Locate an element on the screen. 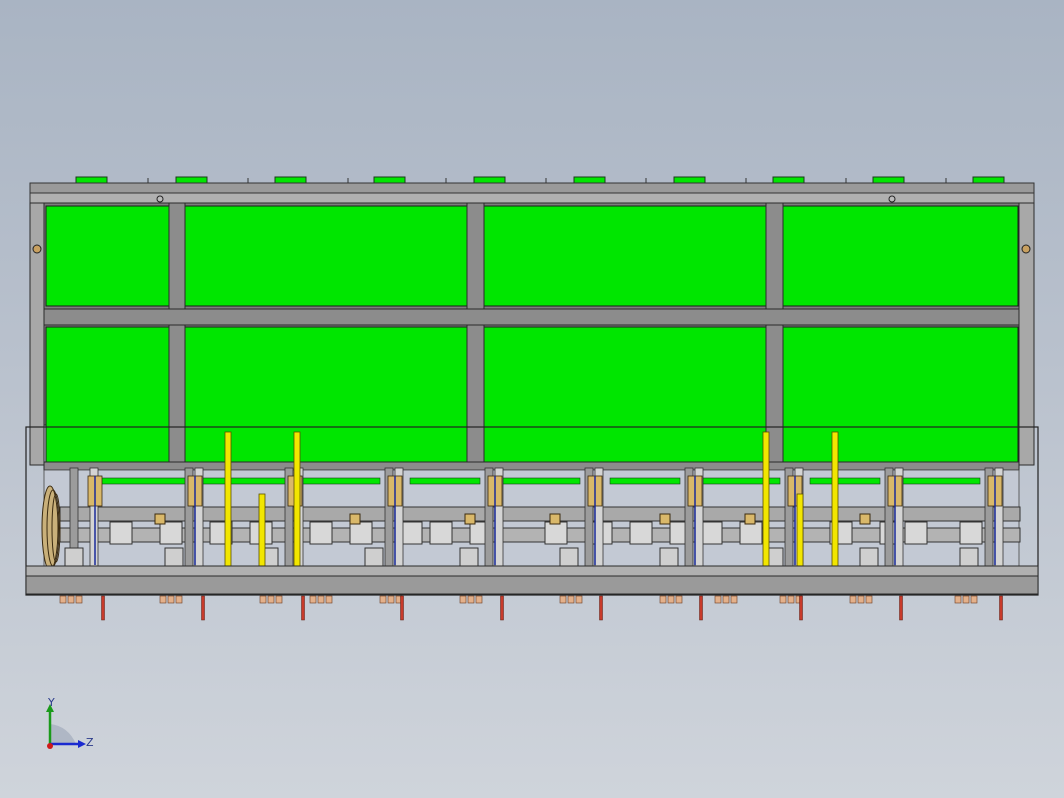 The width and height of the screenshot is (1064, 798). lower-shaft is located at coordinates (540, 535).